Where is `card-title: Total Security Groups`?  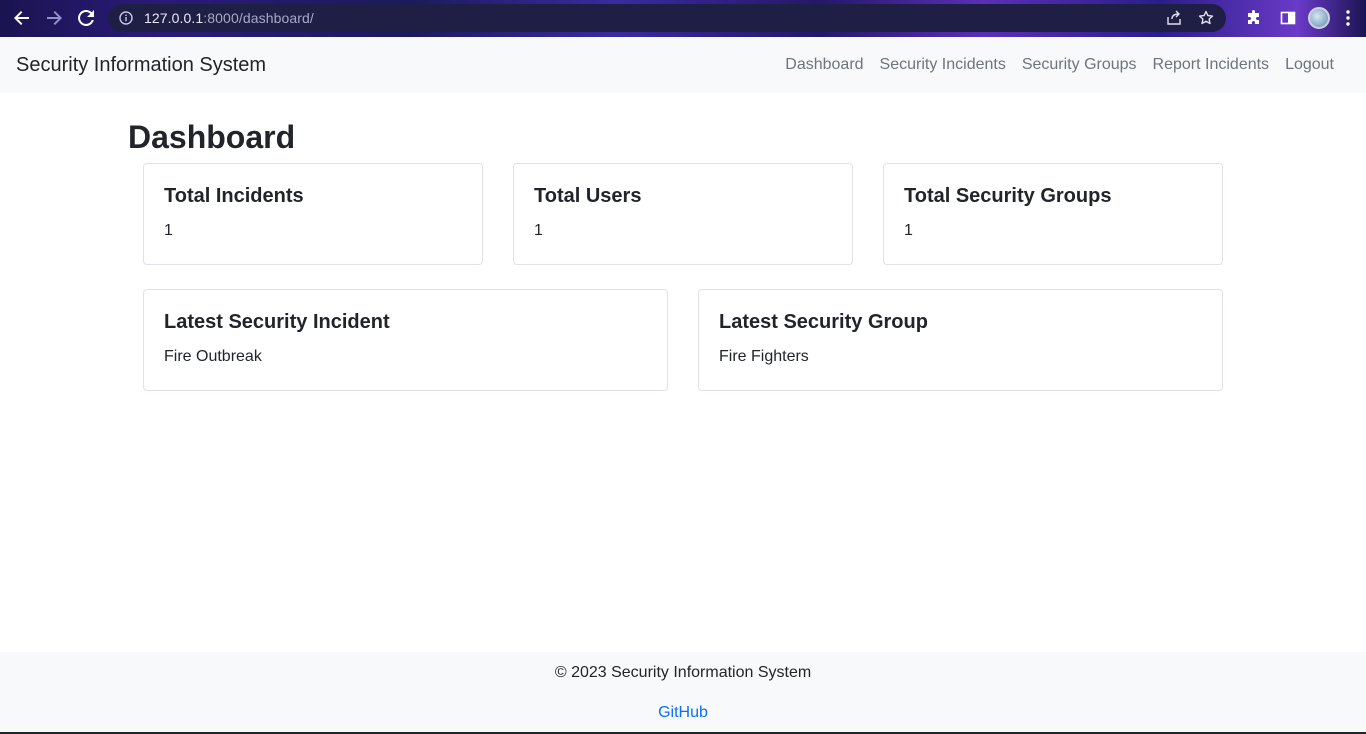 card-title: Total Security Groups is located at coordinates (1008, 196).